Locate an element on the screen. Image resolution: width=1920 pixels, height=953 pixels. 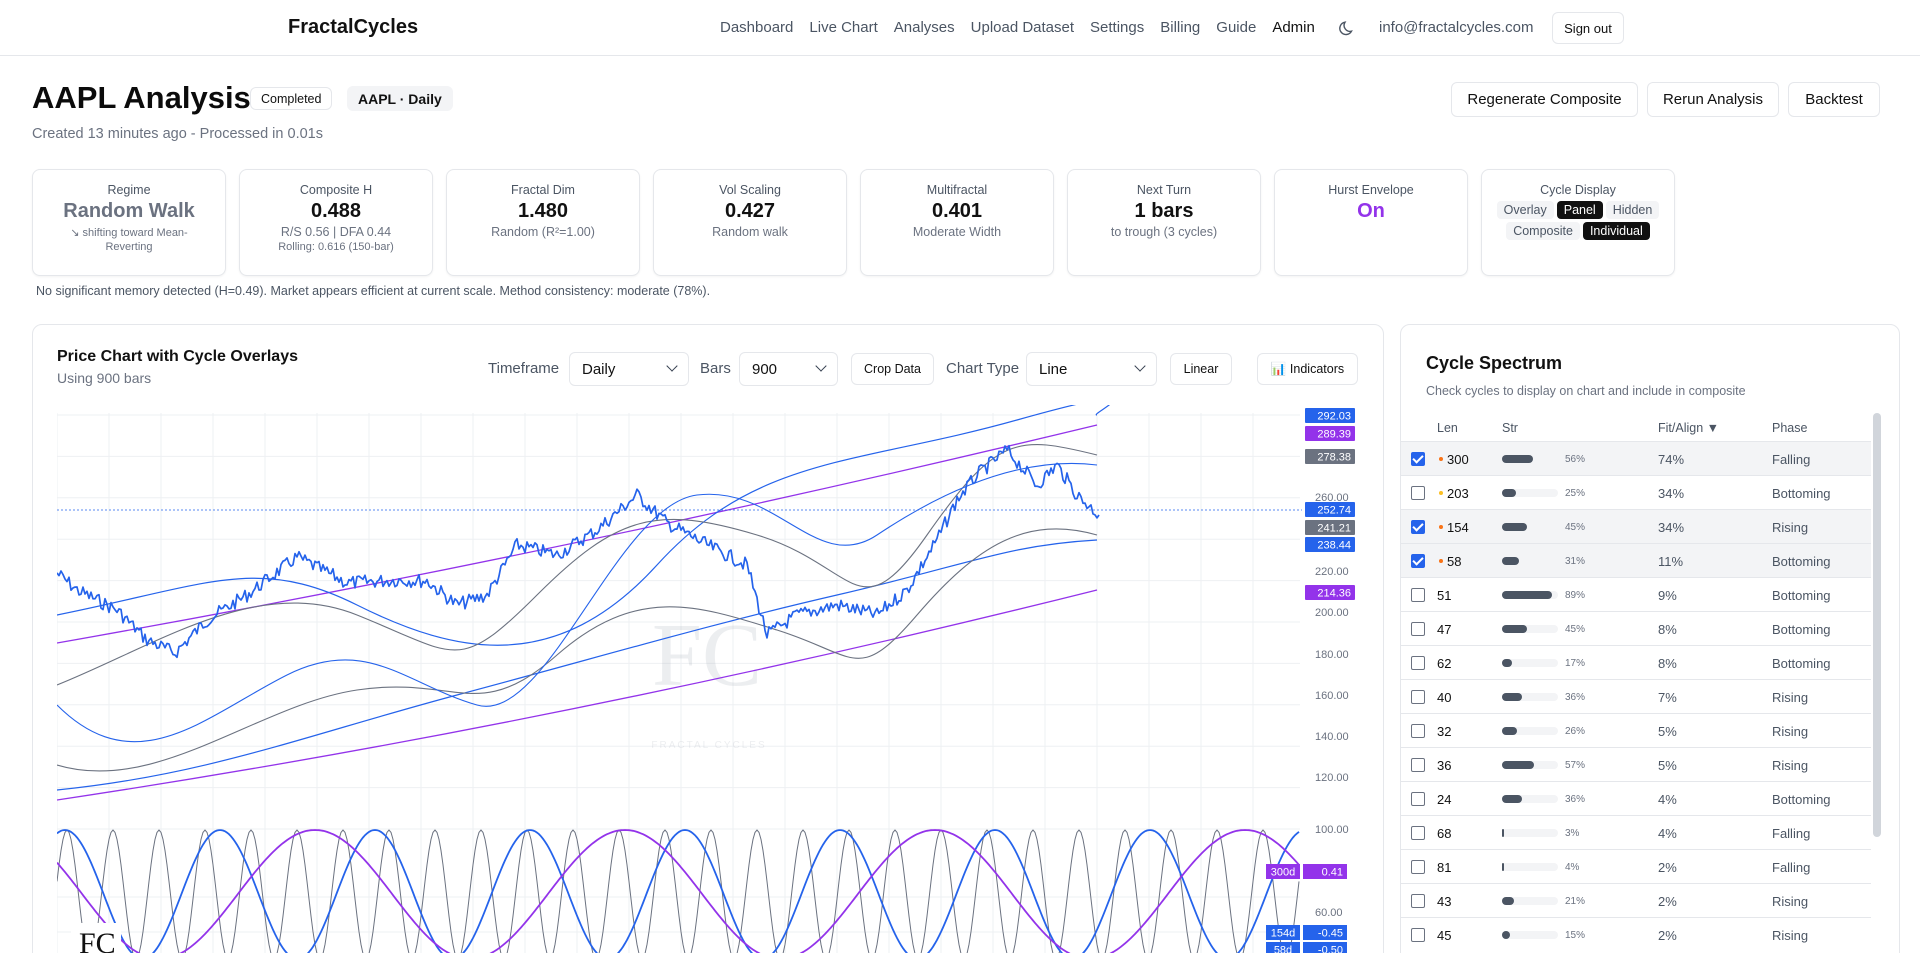
watermark-text: FRACTAL CYCLES is located at coordinates (708, 745).